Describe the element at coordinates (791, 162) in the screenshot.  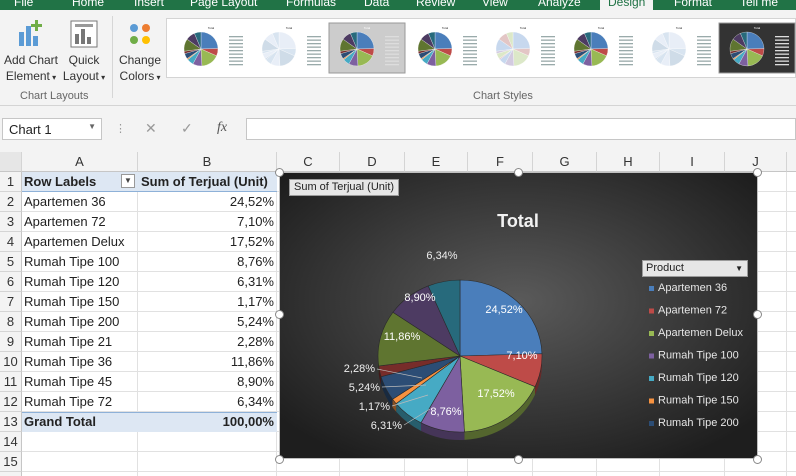
I see `column-header-partial` at that location.